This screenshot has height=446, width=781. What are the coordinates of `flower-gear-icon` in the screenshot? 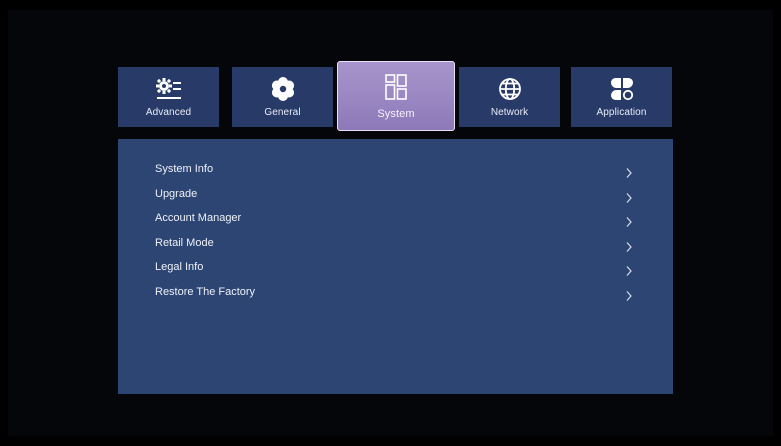 It's located at (282, 89).